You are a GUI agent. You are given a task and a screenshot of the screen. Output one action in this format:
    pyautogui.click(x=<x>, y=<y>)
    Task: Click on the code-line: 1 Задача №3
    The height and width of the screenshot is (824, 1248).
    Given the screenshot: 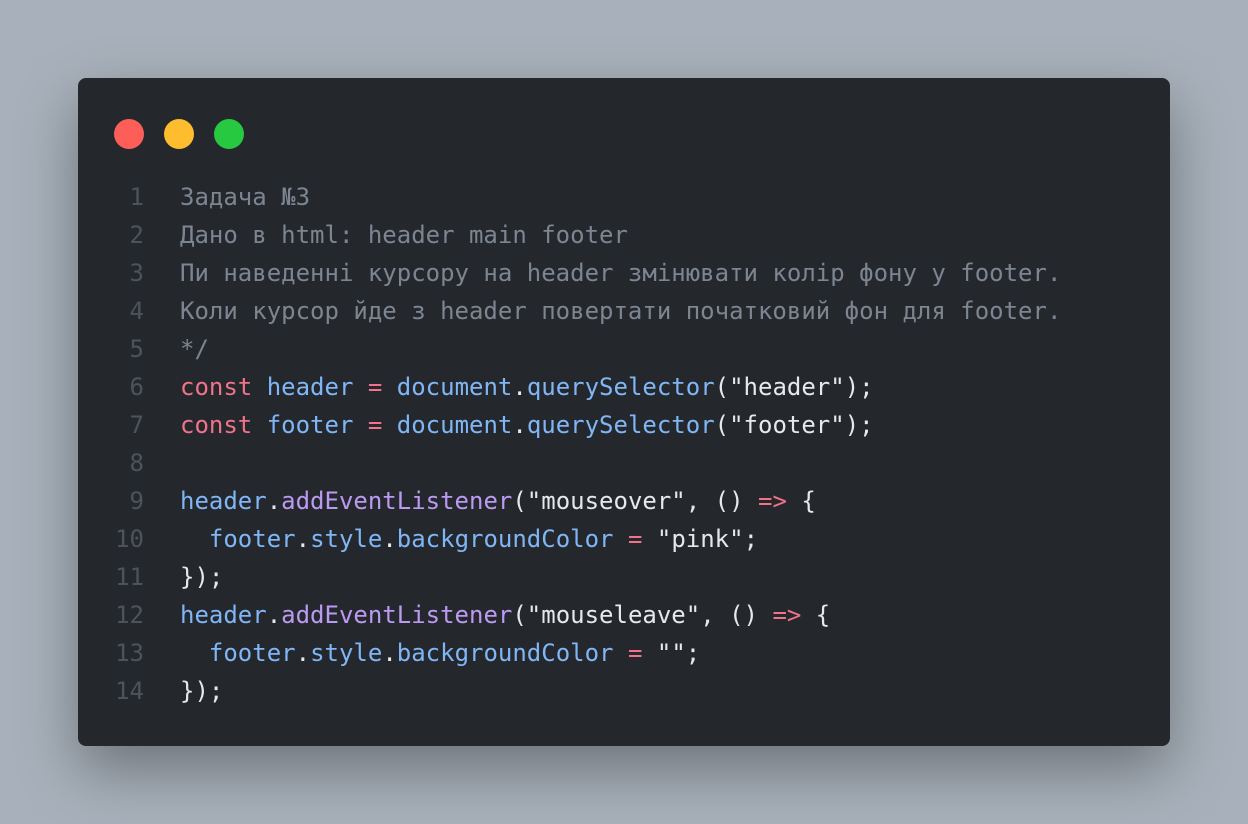 What is the action you would take?
    pyautogui.click(x=624, y=197)
    